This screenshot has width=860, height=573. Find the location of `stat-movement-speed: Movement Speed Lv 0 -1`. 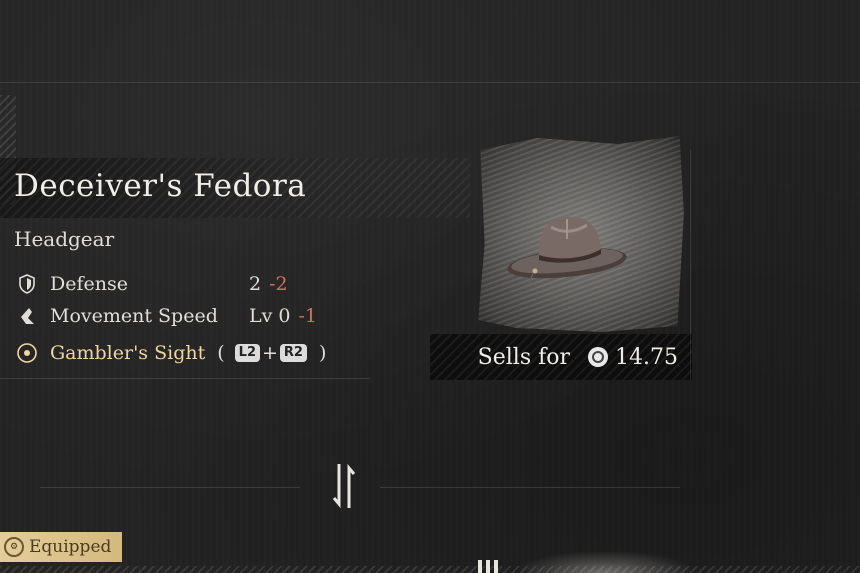

stat-movement-speed: Movement Speed Lv 0 -1 is located at coordinates (166, 316).